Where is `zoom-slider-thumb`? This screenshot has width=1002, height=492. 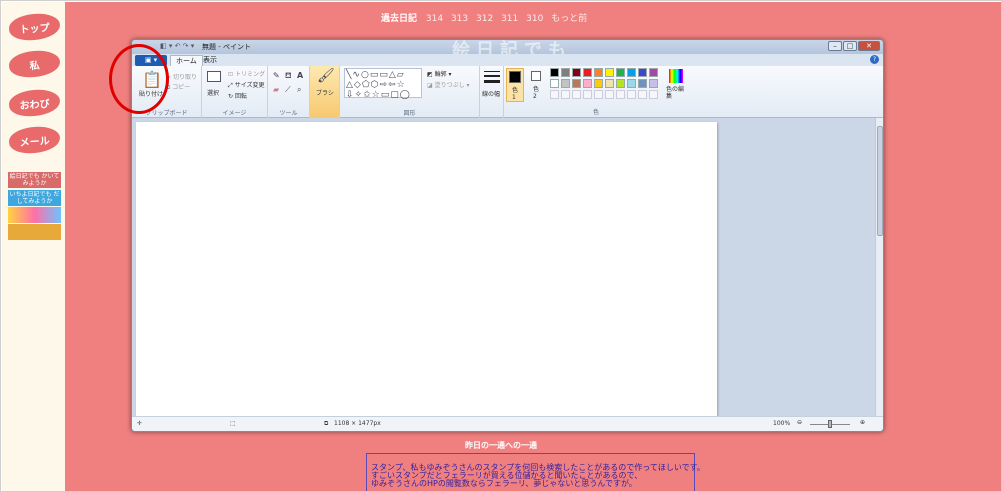 zoom-slider-thumb is located at coordinates (830, 424).